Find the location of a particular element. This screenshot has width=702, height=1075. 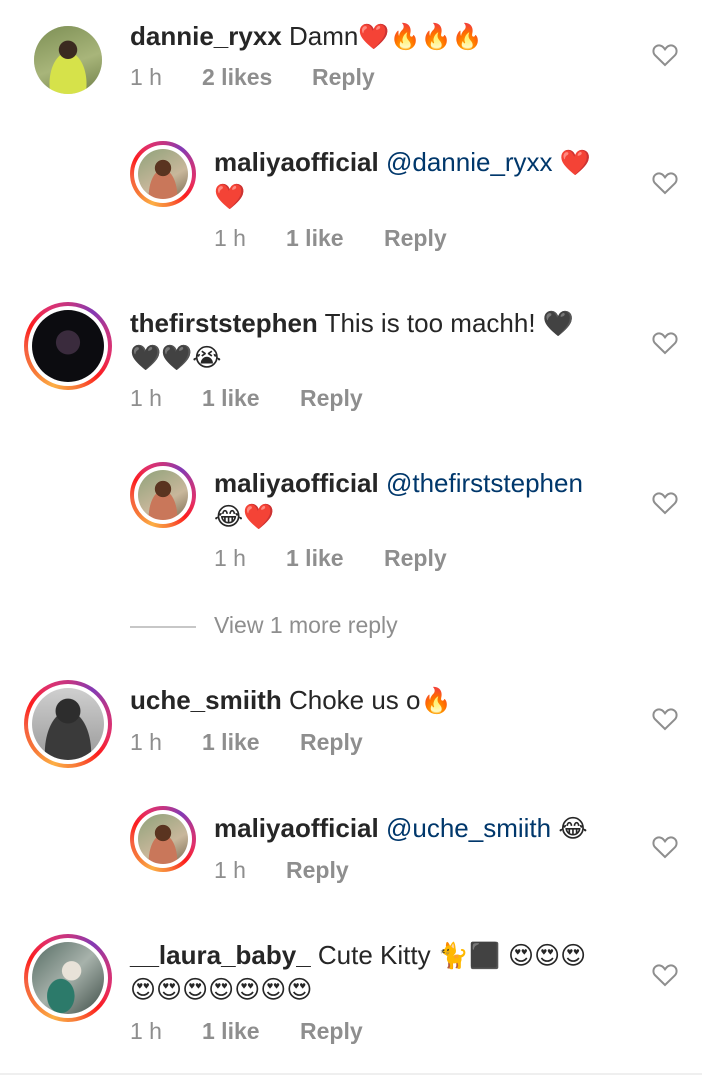

comment-body: This is too machh! is located at coordinates (430, 323).